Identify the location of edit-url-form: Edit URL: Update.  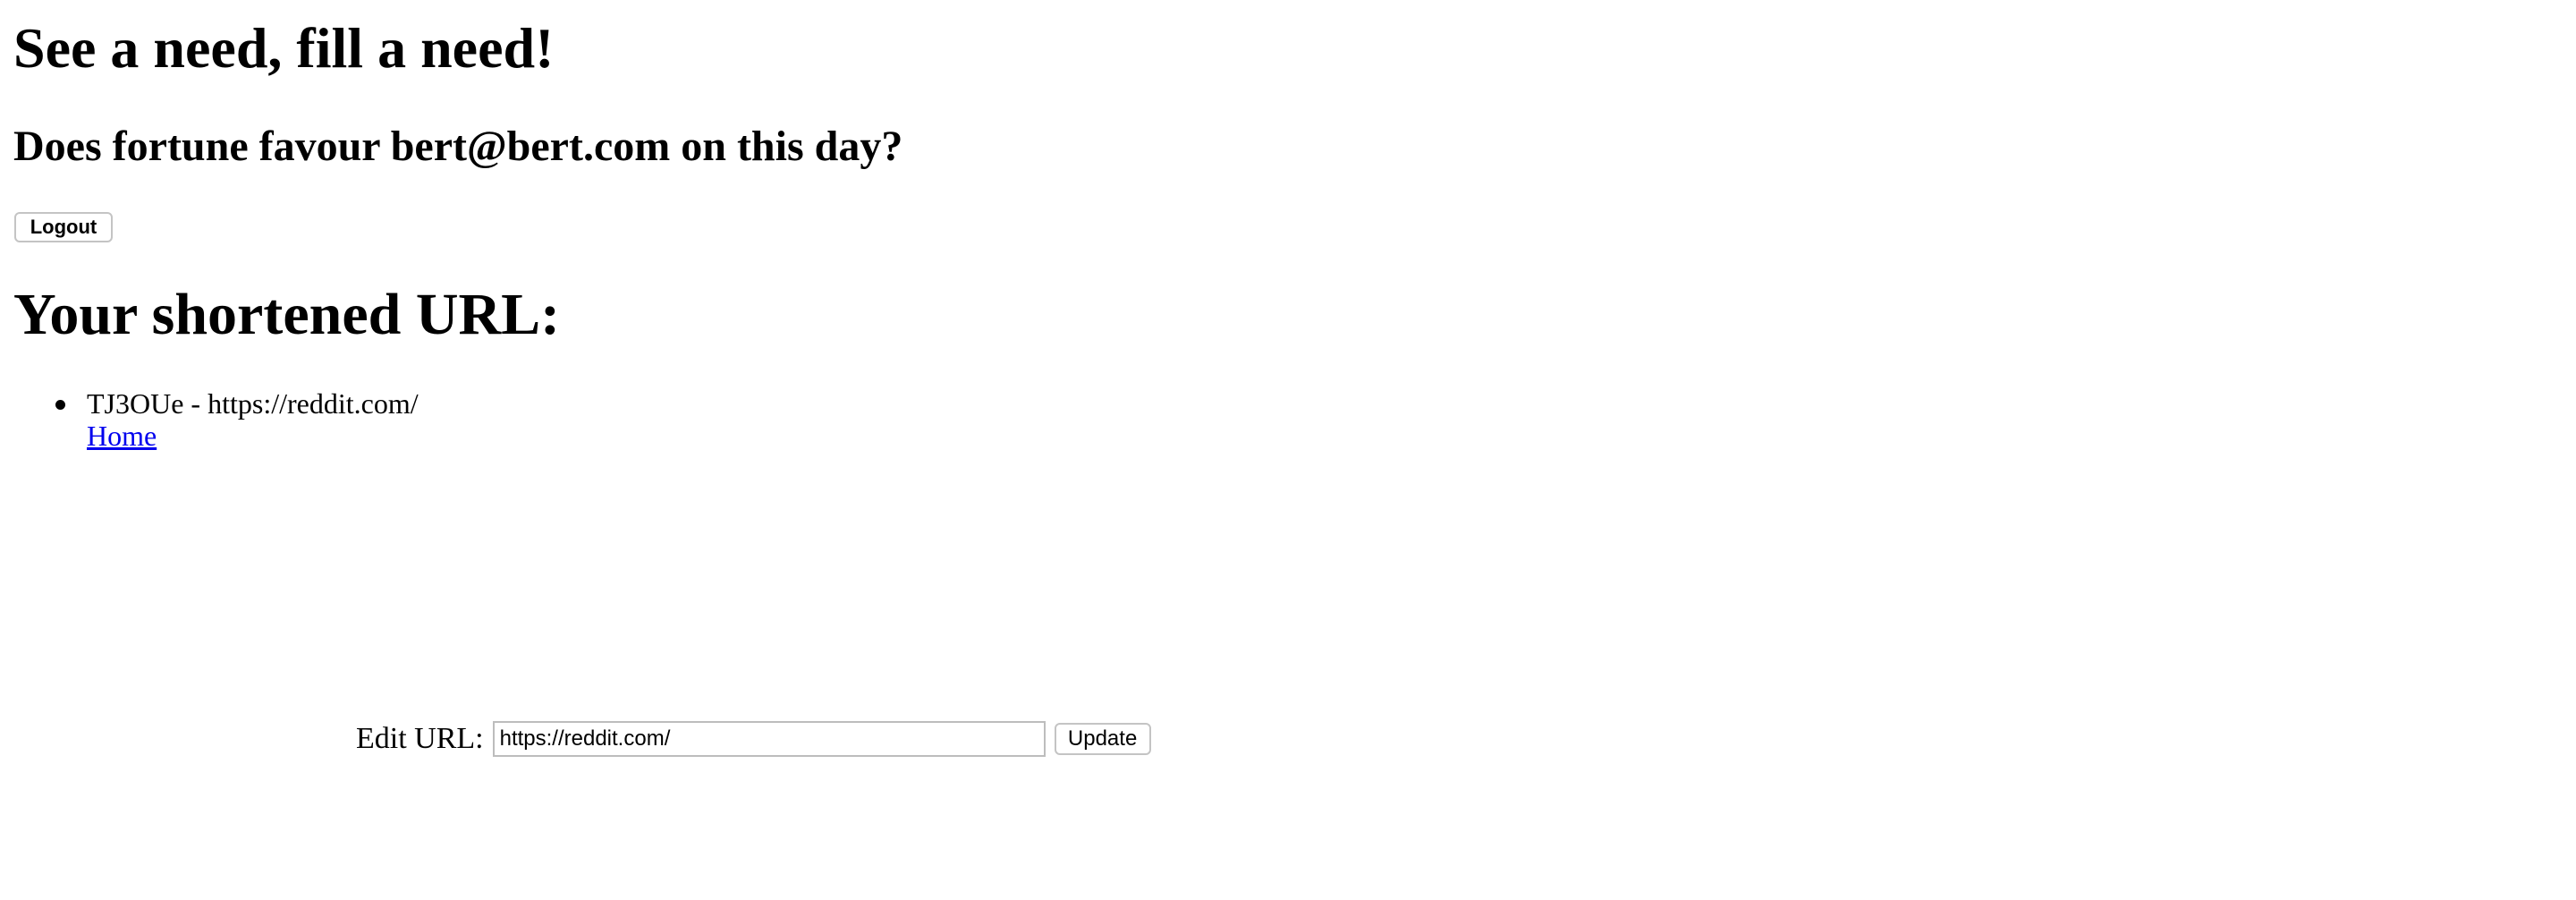
(753, 739).